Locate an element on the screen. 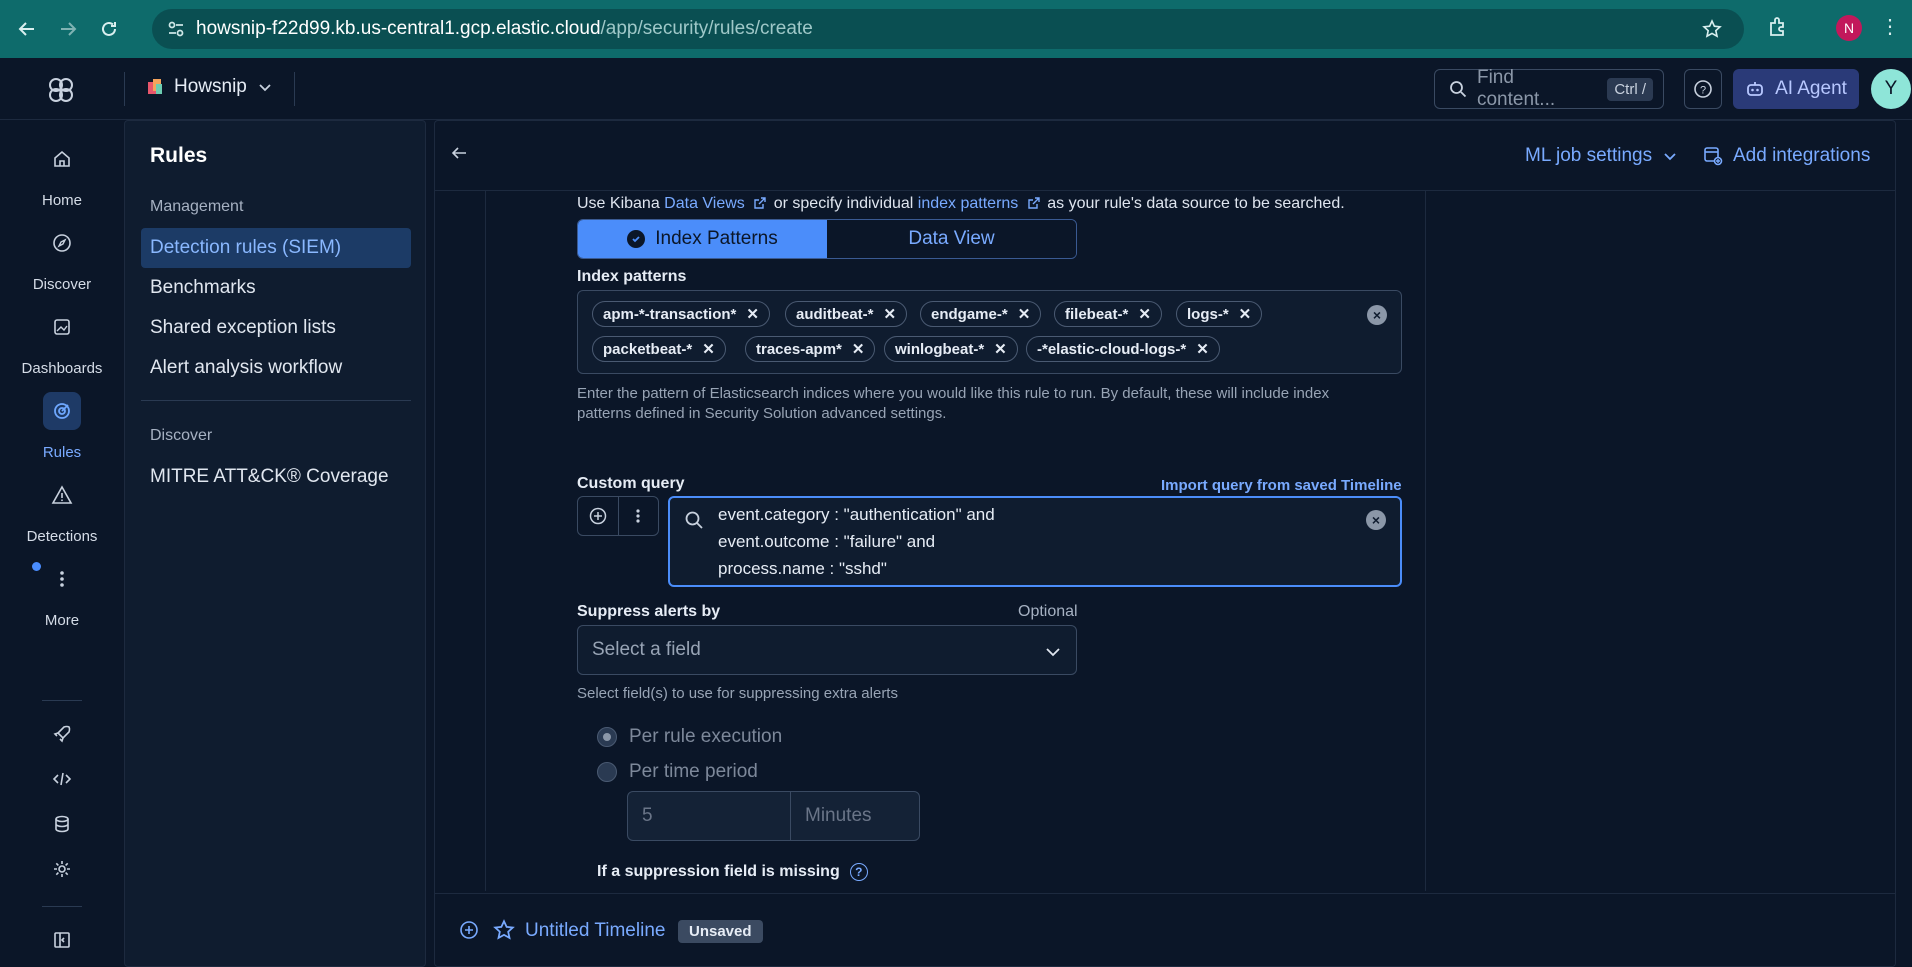 This screenshot has height=967, width=1912. add-integrations-button: Add integrations is located at coordinates (1786, 156).